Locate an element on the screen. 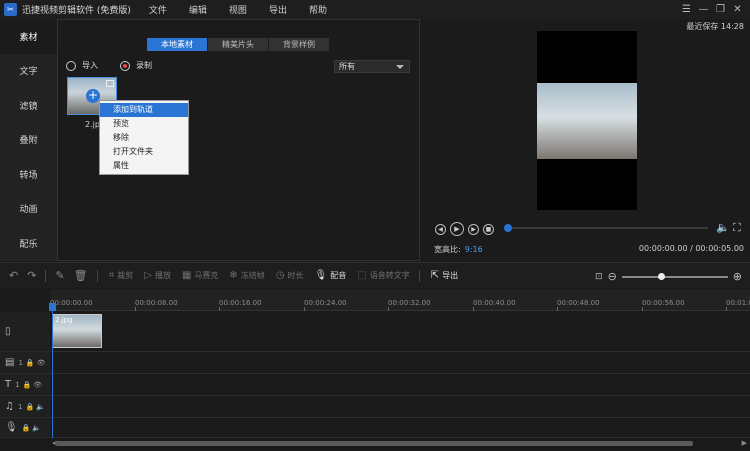  volume-icon: 🔈 is located at coordinates (723, 227).